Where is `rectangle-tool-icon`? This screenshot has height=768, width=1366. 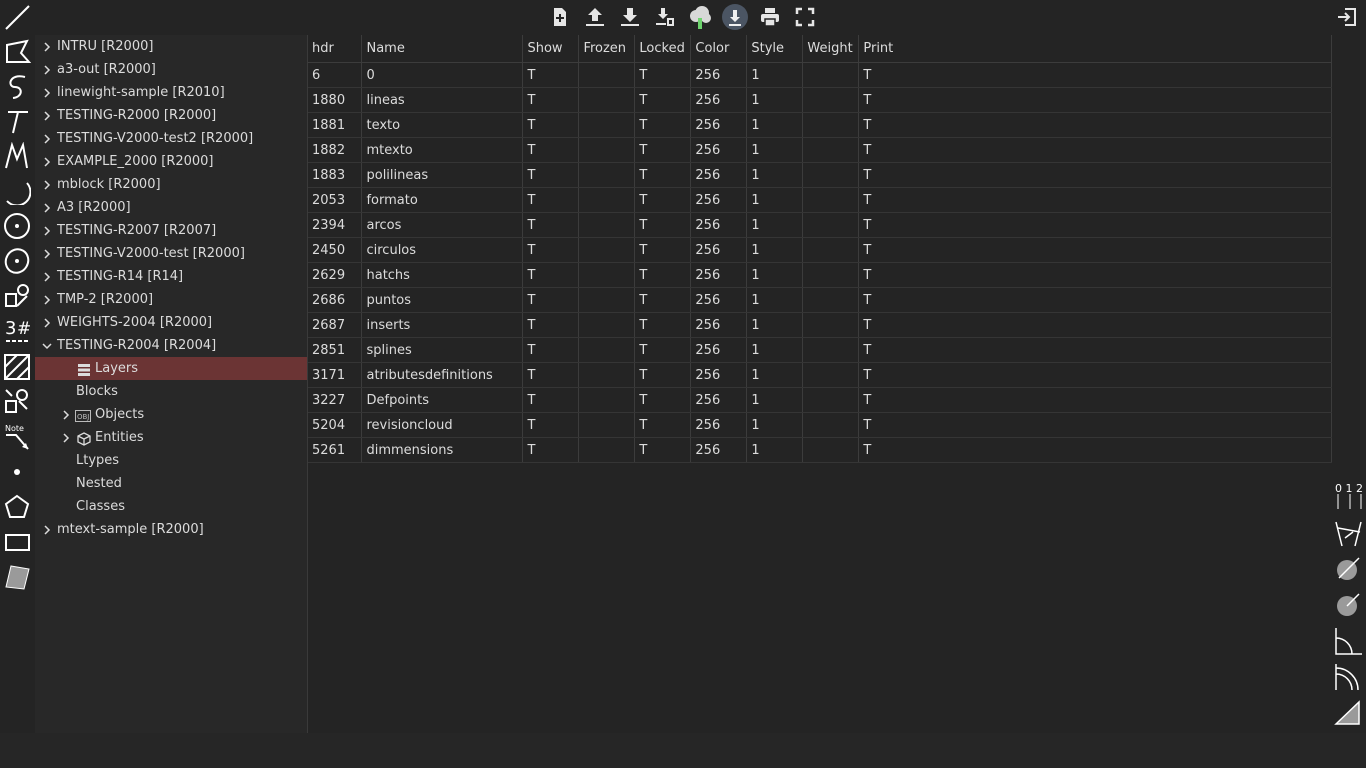
rectangle-tool-icon is located at coordinates (17, 542).